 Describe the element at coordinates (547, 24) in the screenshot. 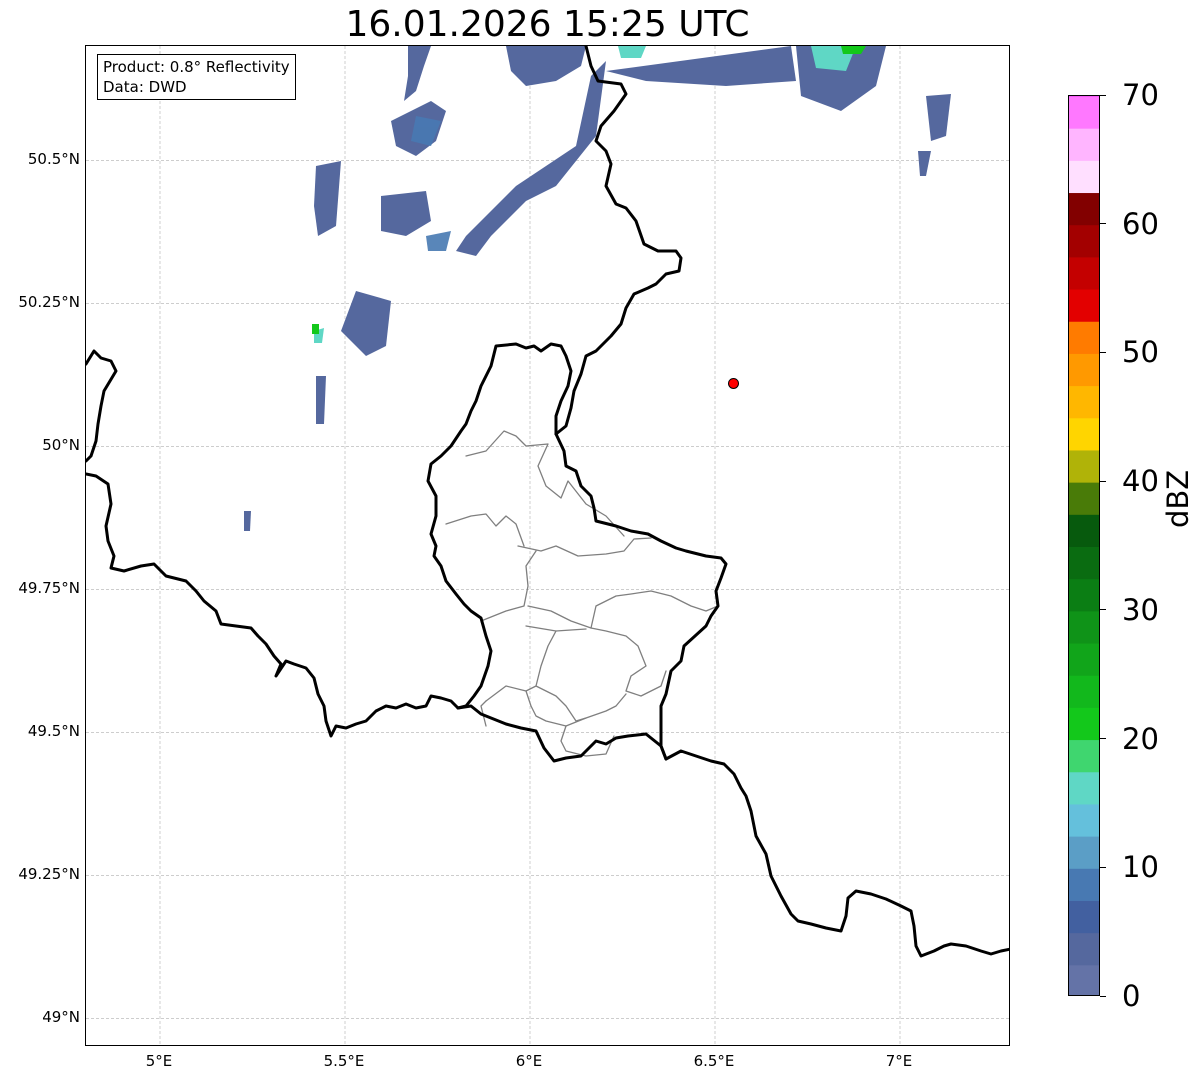

I see `map-title: 16.01.2026 15:25 UTC` at that location.